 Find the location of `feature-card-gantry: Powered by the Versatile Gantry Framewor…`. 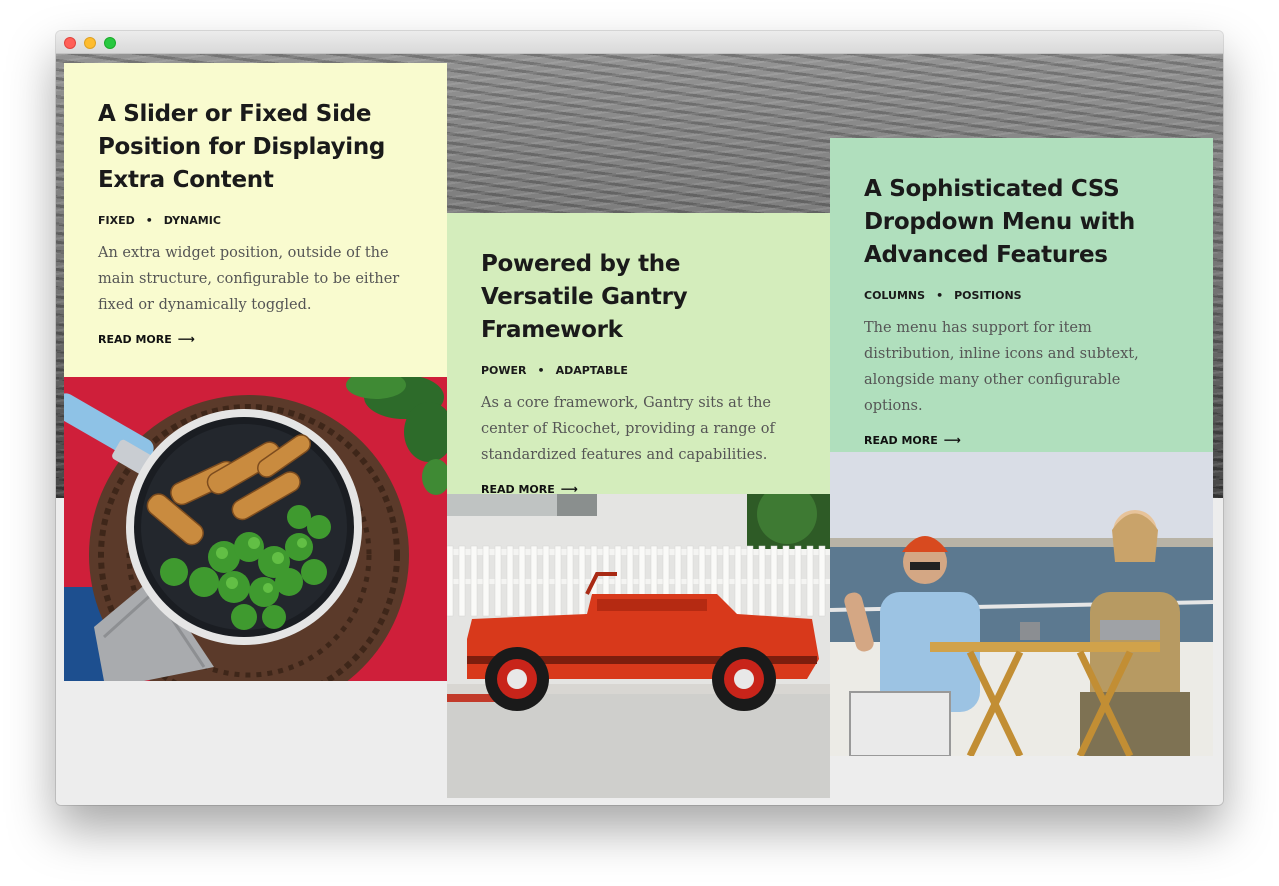

feature-card-gantry: Powered by the Versatile Gantry Framewor… is located at coordinates (638, 354).